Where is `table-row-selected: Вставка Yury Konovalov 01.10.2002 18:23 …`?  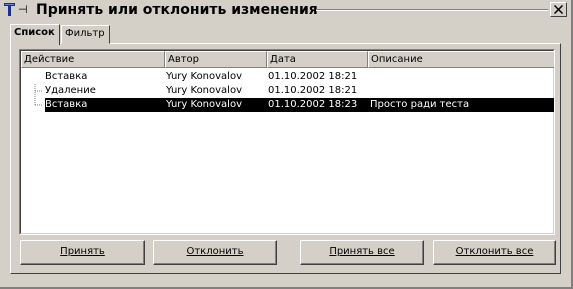
table-row-selected: Вставка Yury Konovalov 01.10.2002 18:23 … is located at coordinates (287, 105).